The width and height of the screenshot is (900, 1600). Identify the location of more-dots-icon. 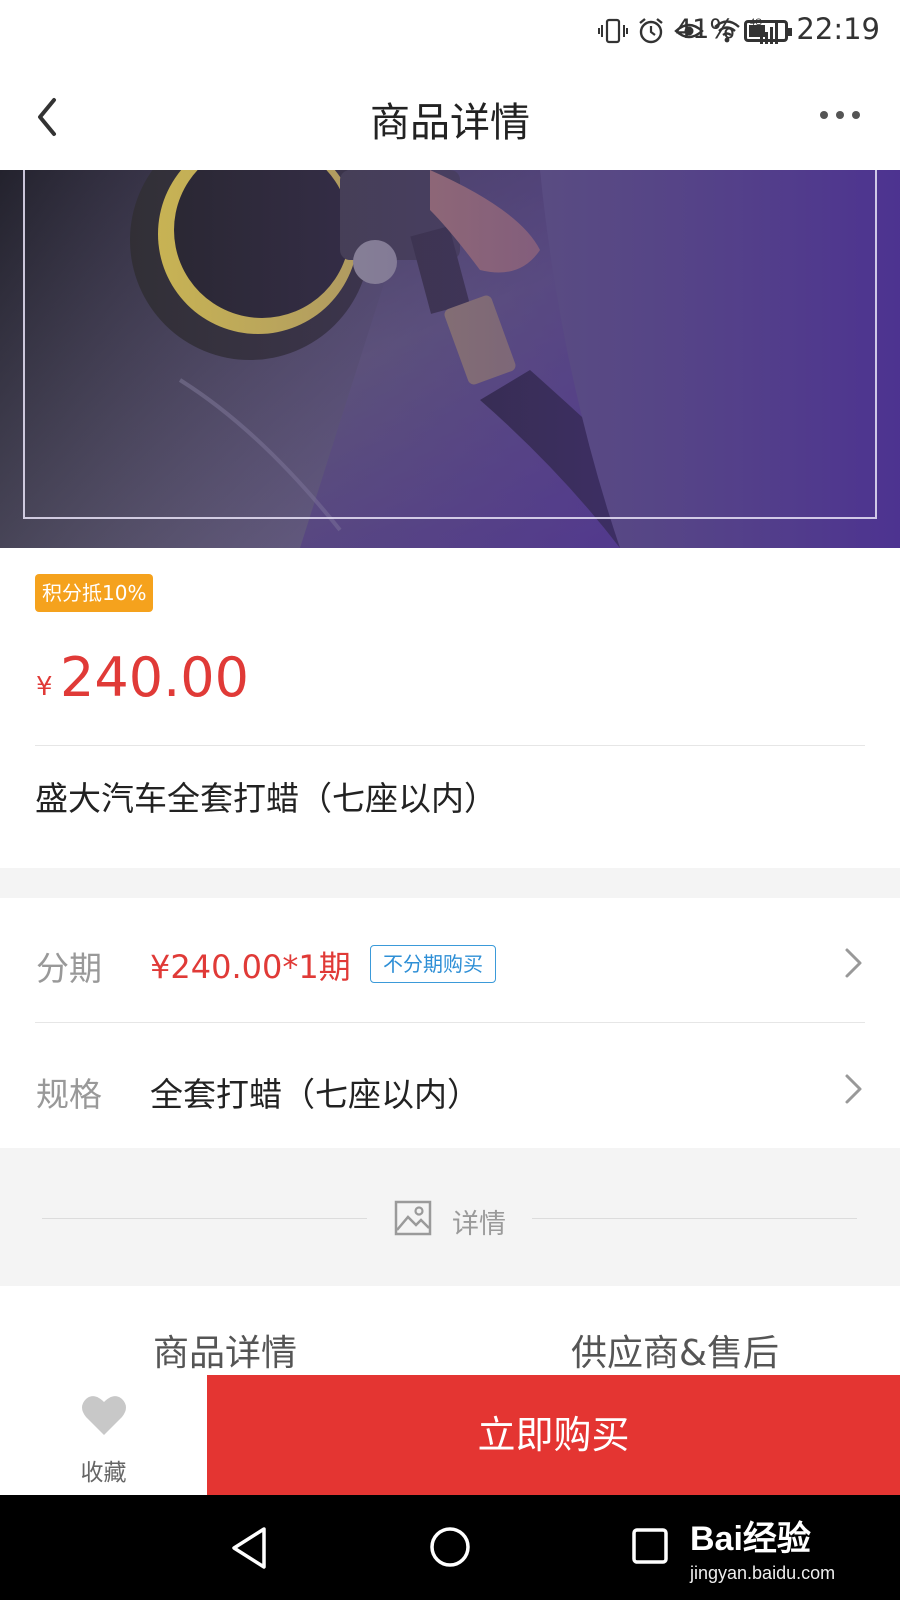
(840, 115).